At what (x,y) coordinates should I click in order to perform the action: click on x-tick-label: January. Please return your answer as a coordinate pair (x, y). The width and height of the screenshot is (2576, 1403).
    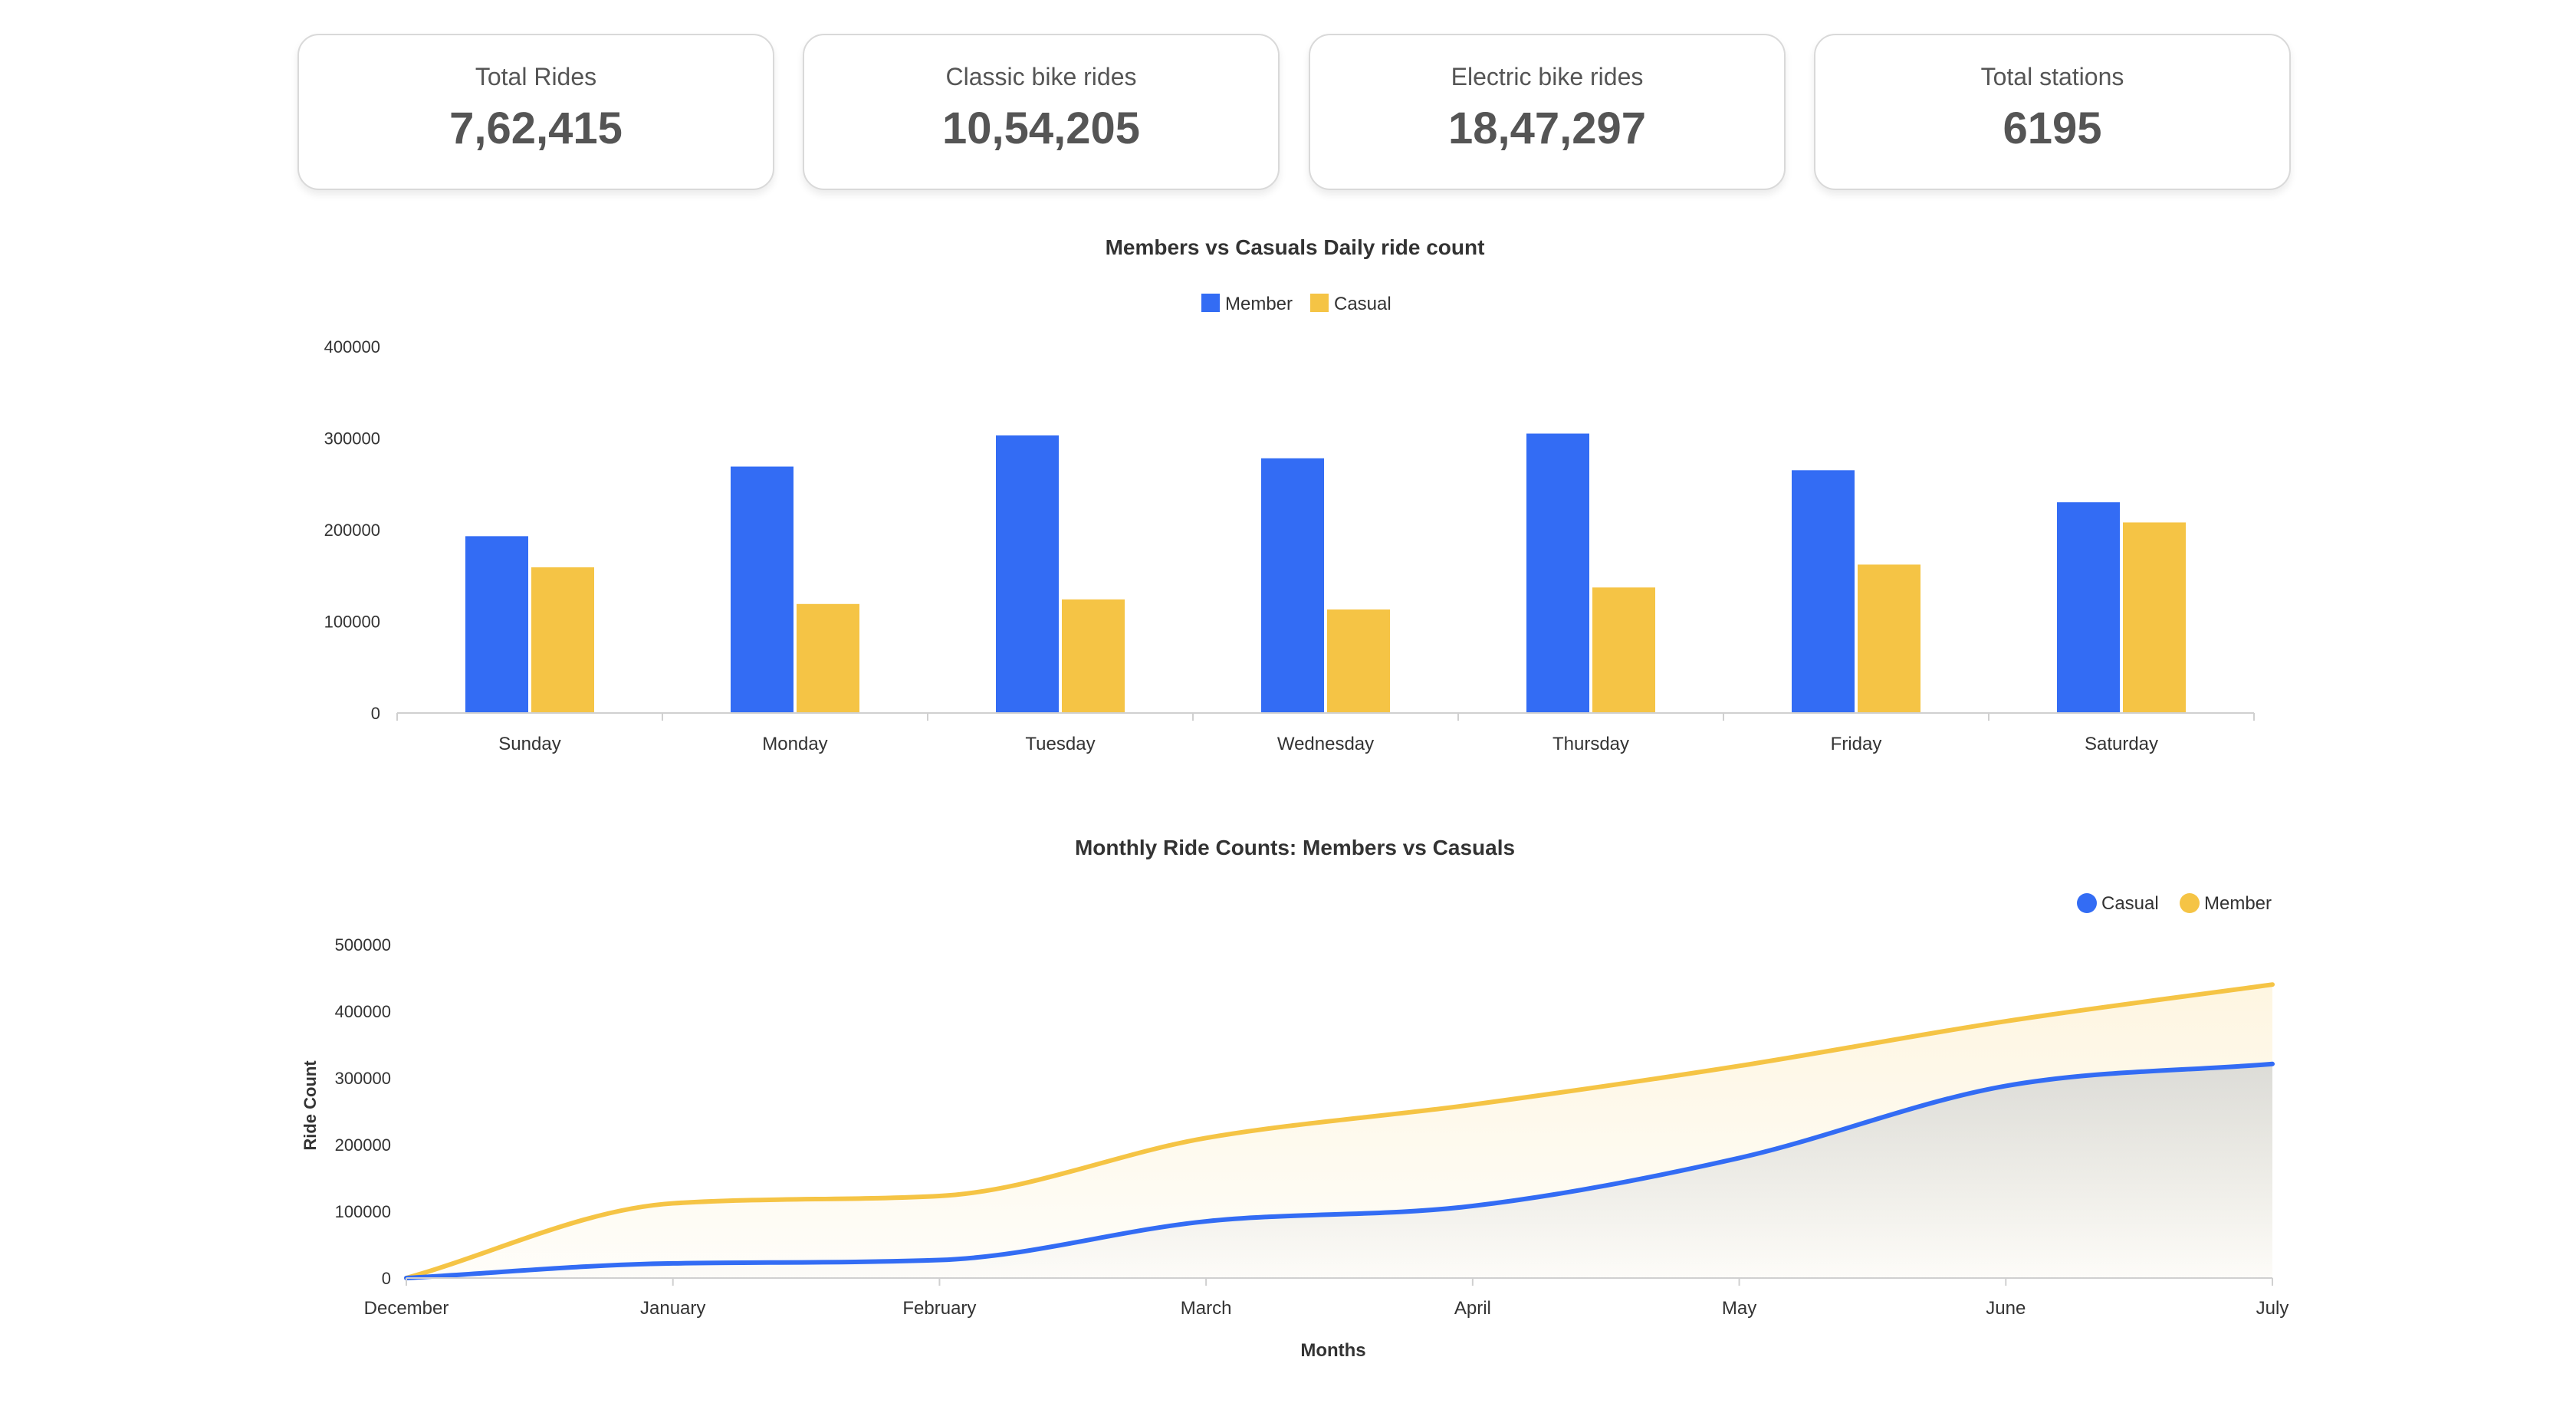
    Looking at the image, I should click on (672, 1309).